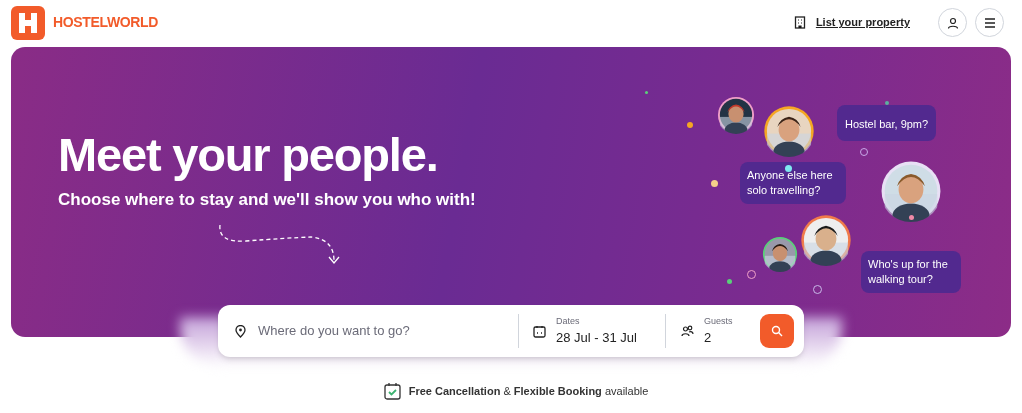  I want to click on hero-subtitle: Choose where to stay and we'll show you who with!, so click(267, 200).